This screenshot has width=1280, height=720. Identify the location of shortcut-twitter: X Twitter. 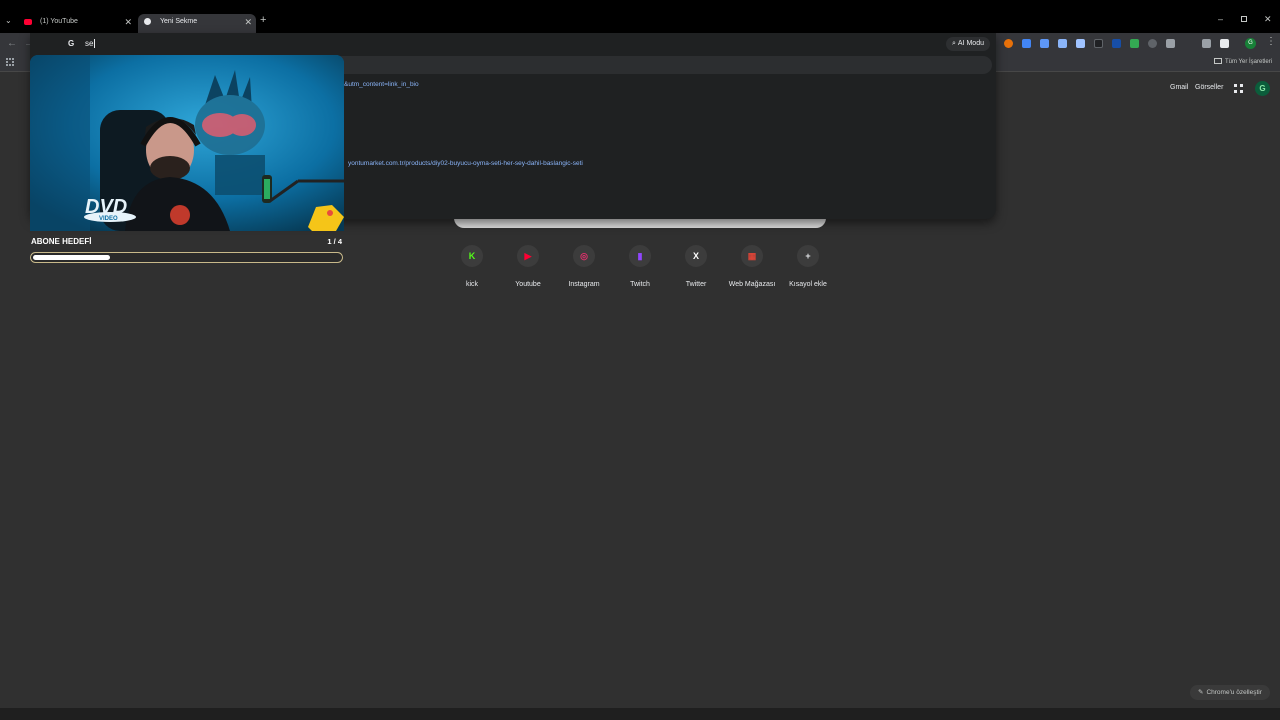
(696, 270).